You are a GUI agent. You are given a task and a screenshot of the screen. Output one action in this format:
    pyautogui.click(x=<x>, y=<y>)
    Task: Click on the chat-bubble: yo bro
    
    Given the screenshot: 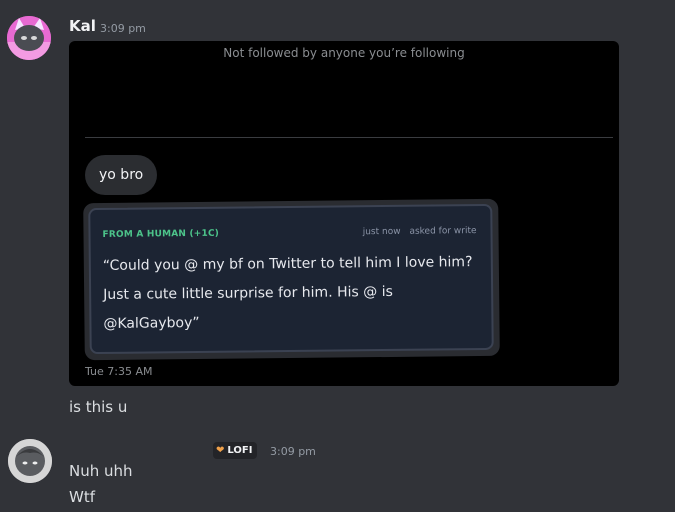 What is the action you would take?
    pyautogui.click(x=121, y=175)
    